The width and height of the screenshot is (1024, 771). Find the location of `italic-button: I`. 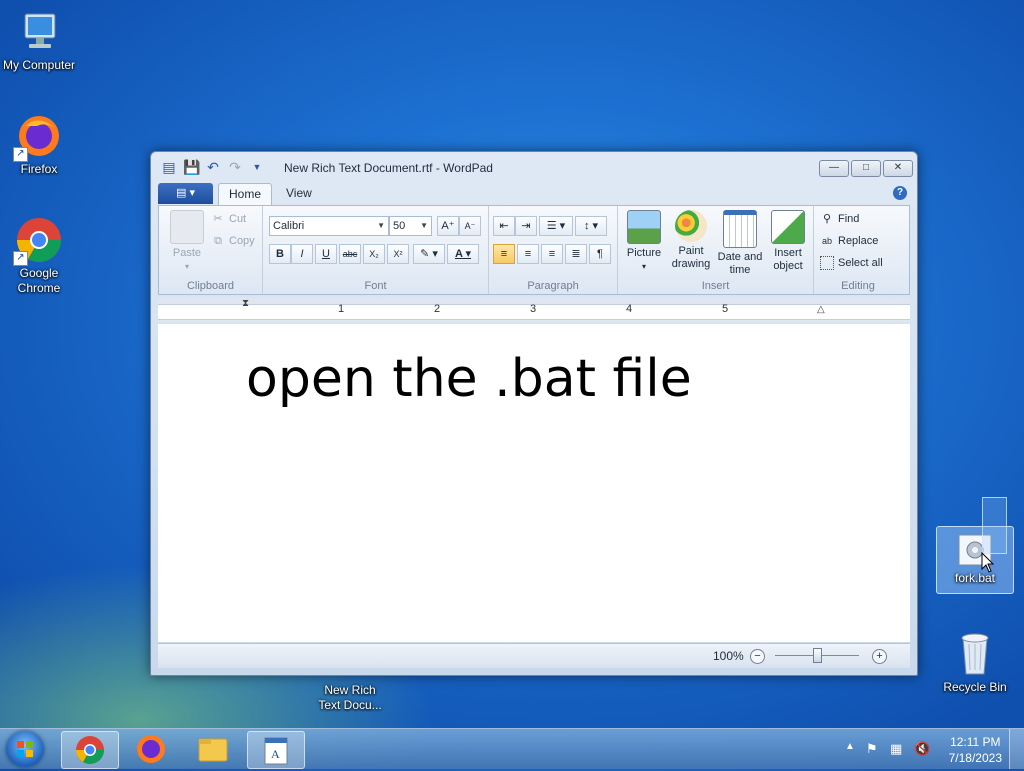

italic-button: I is located at coordinates (302, 254).